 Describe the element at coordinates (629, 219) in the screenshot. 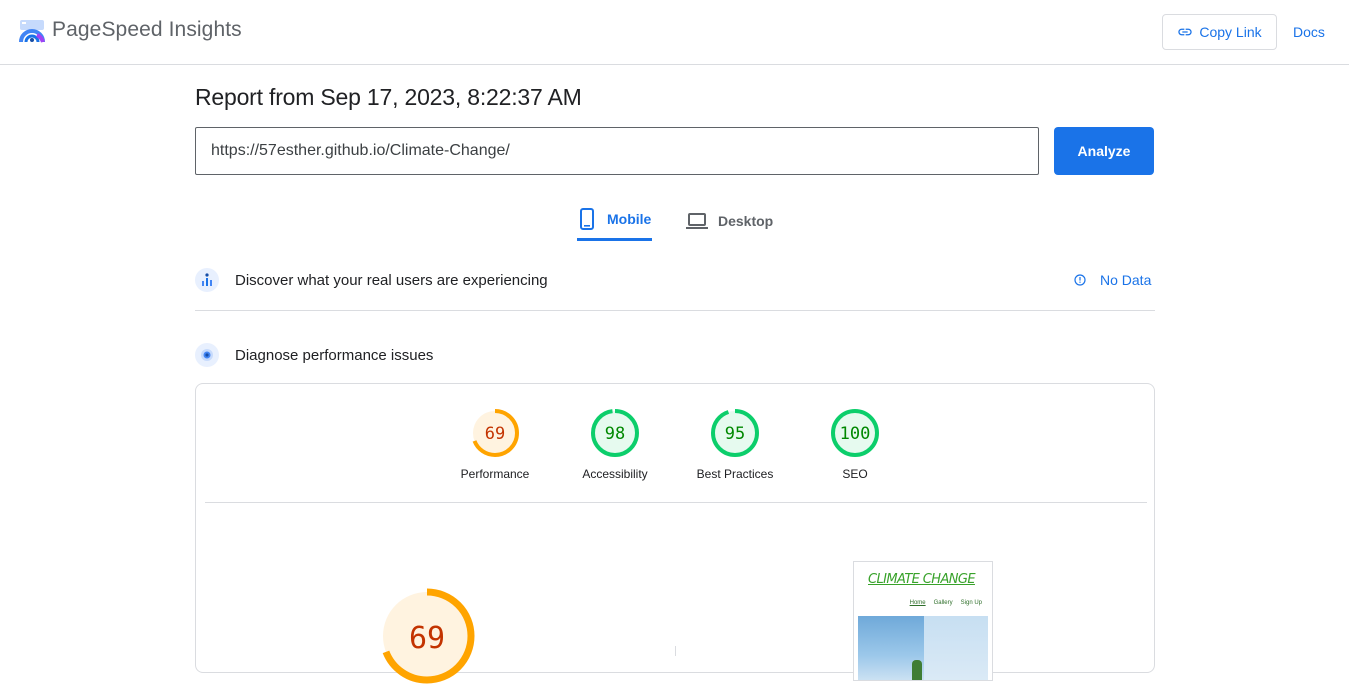

I see `tab-mobile-label: Mobile` at that location.